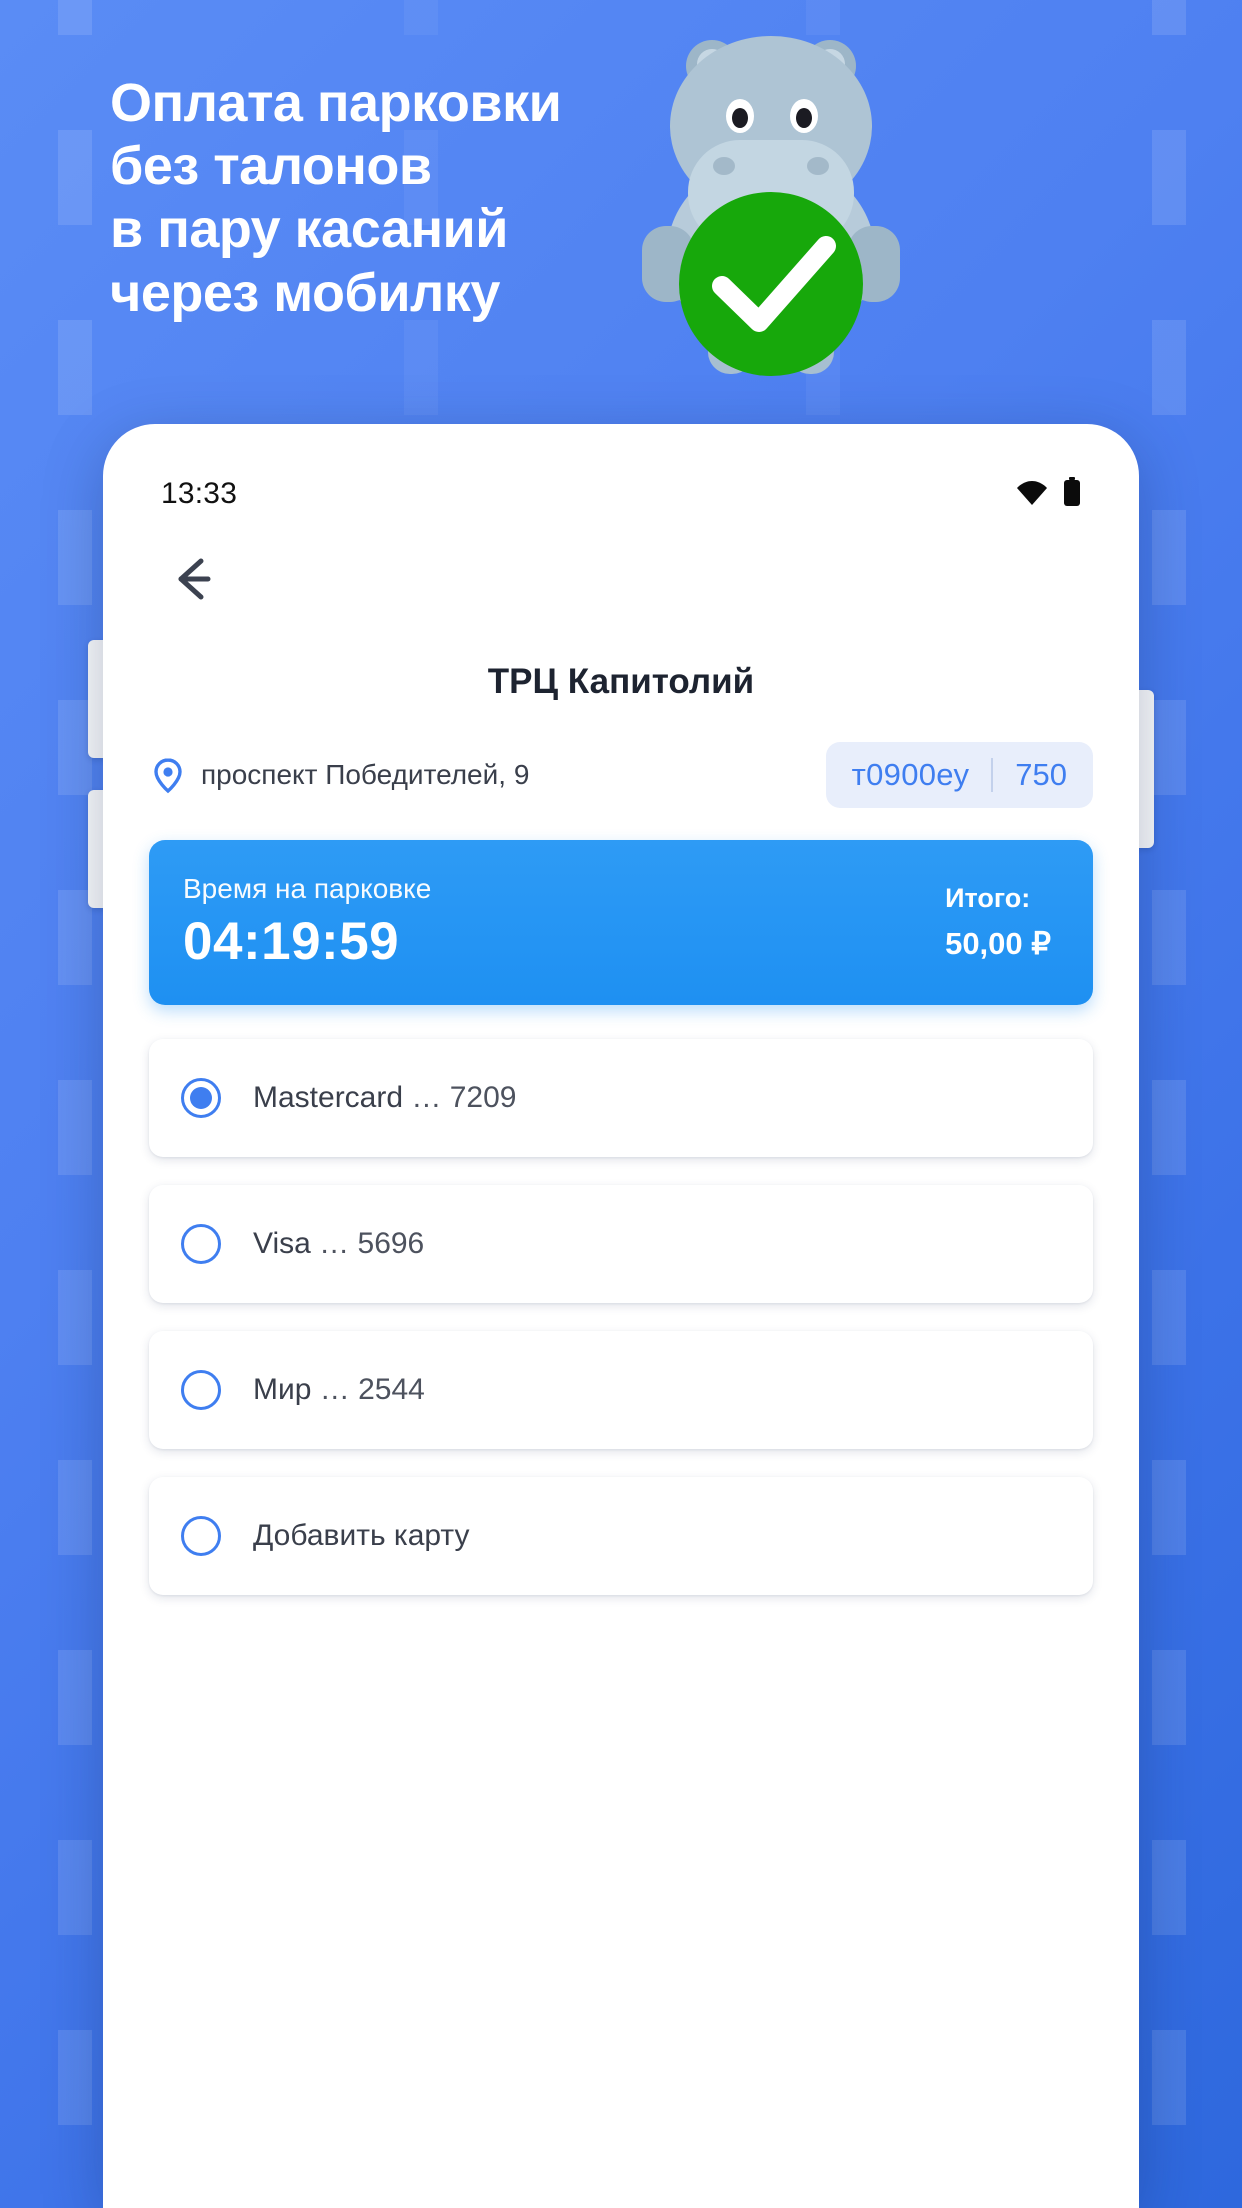 This screenshot has height=2208, width=1242. I want to click on payment-method-label: Мир … 2544, so click(339, 1390).